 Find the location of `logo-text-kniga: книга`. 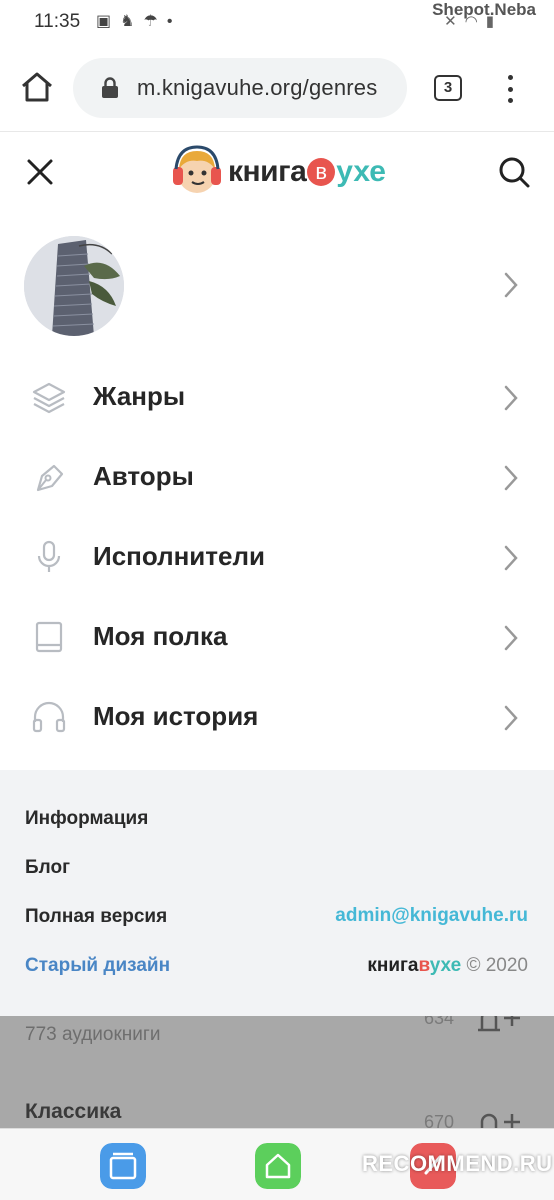

logo-text-kniga: книга is located at coordinates (267, 171).